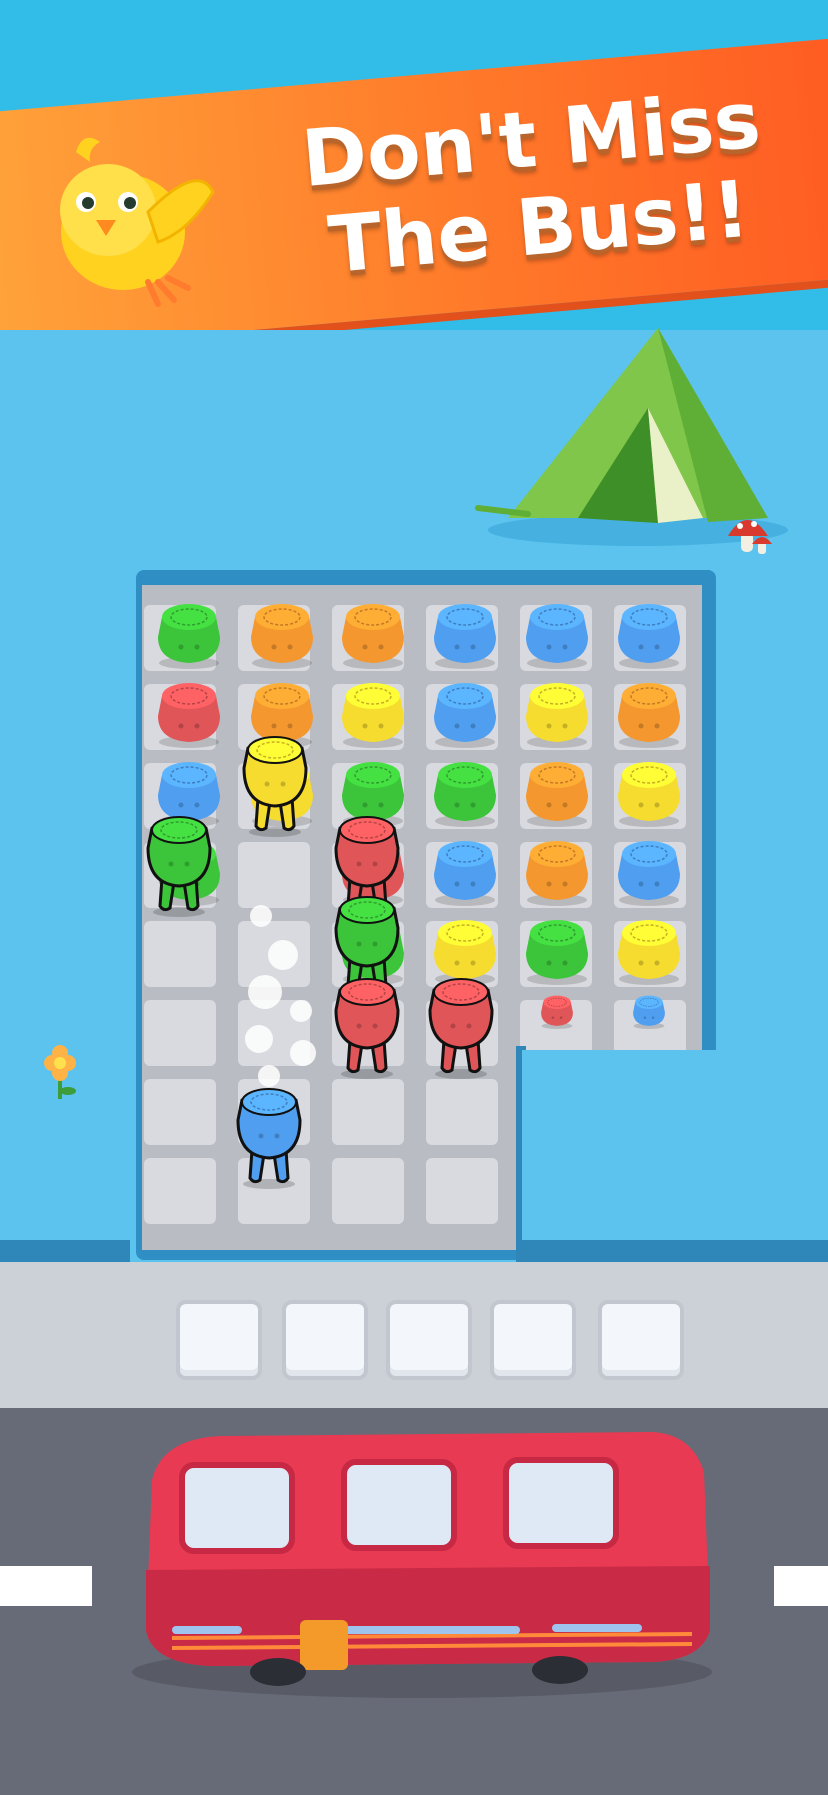 The image size is (828, 1795). What do you see at coordinates (62, 1073) in the screenshot?
I see `flower-icon` at bounding box center [62, 1073].